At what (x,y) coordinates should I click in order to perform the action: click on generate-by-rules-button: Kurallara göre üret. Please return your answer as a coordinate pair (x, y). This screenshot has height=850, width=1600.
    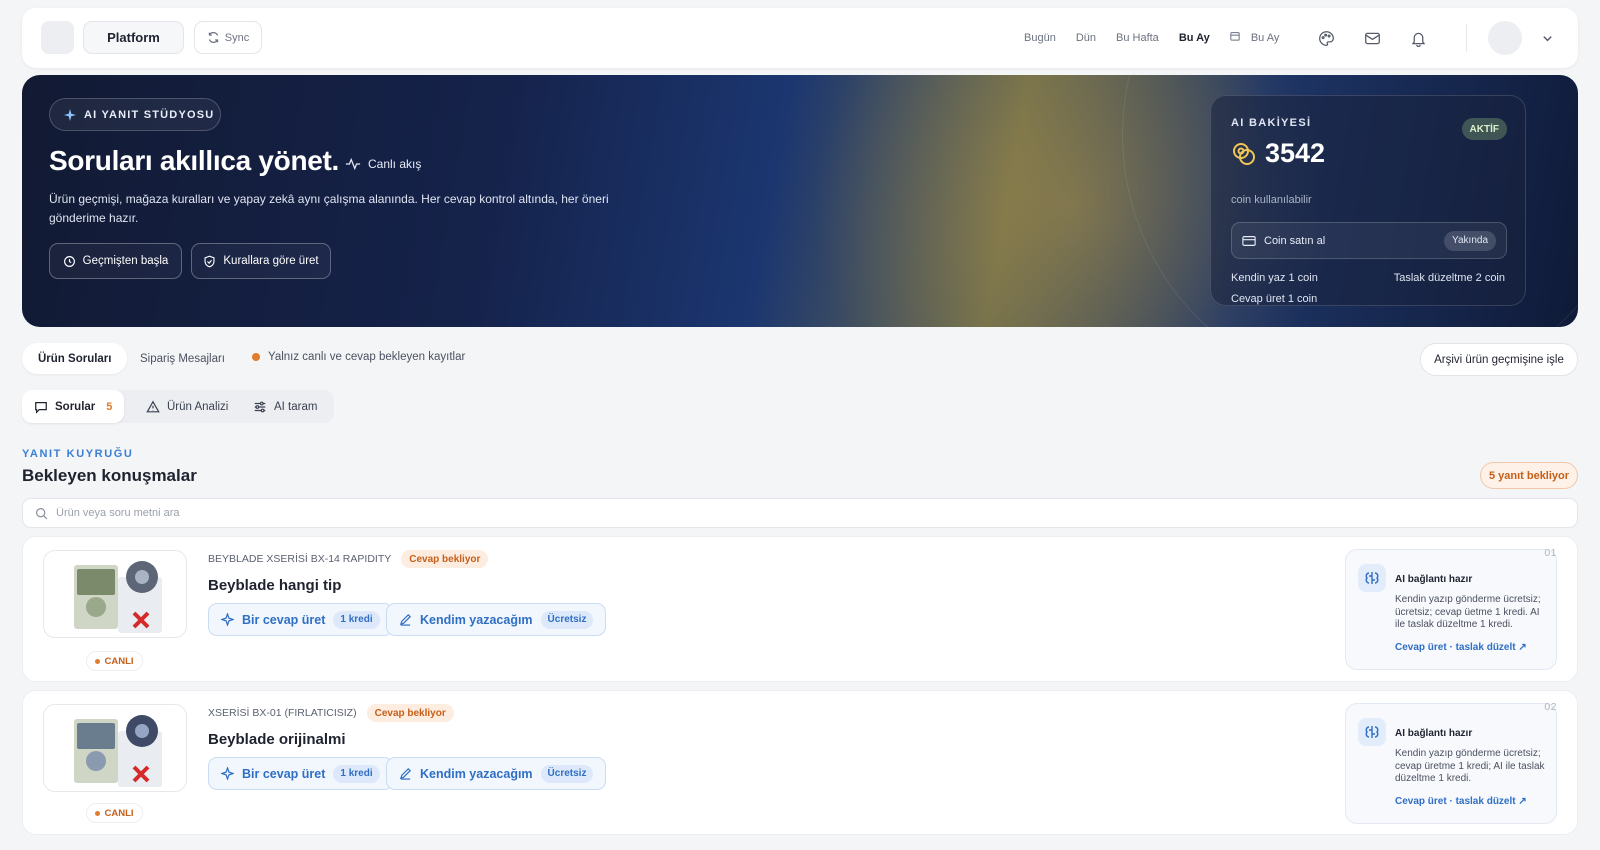
    Looking at the image, I should click on (261, 261).